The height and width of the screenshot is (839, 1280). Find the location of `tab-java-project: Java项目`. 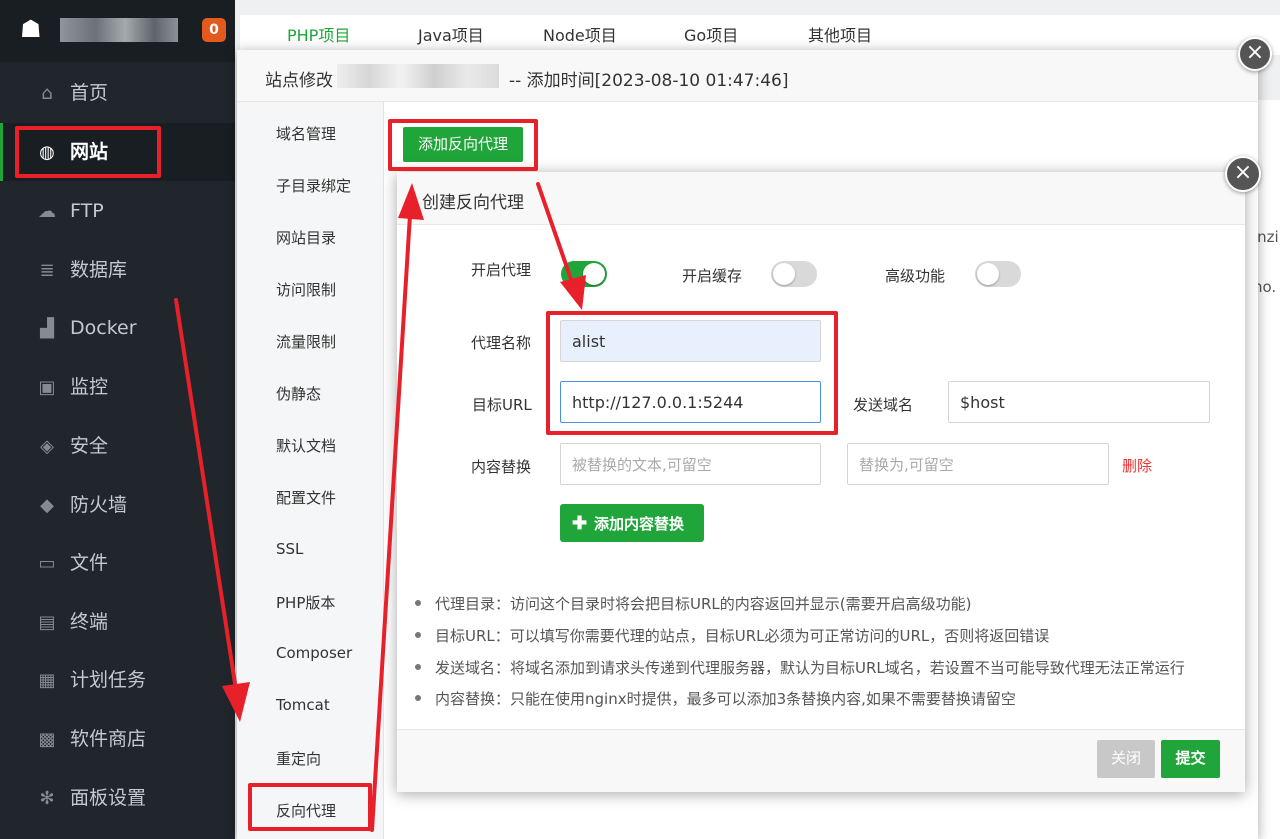

tab-java-project: Java项目 is located at coordinates (451, 34).